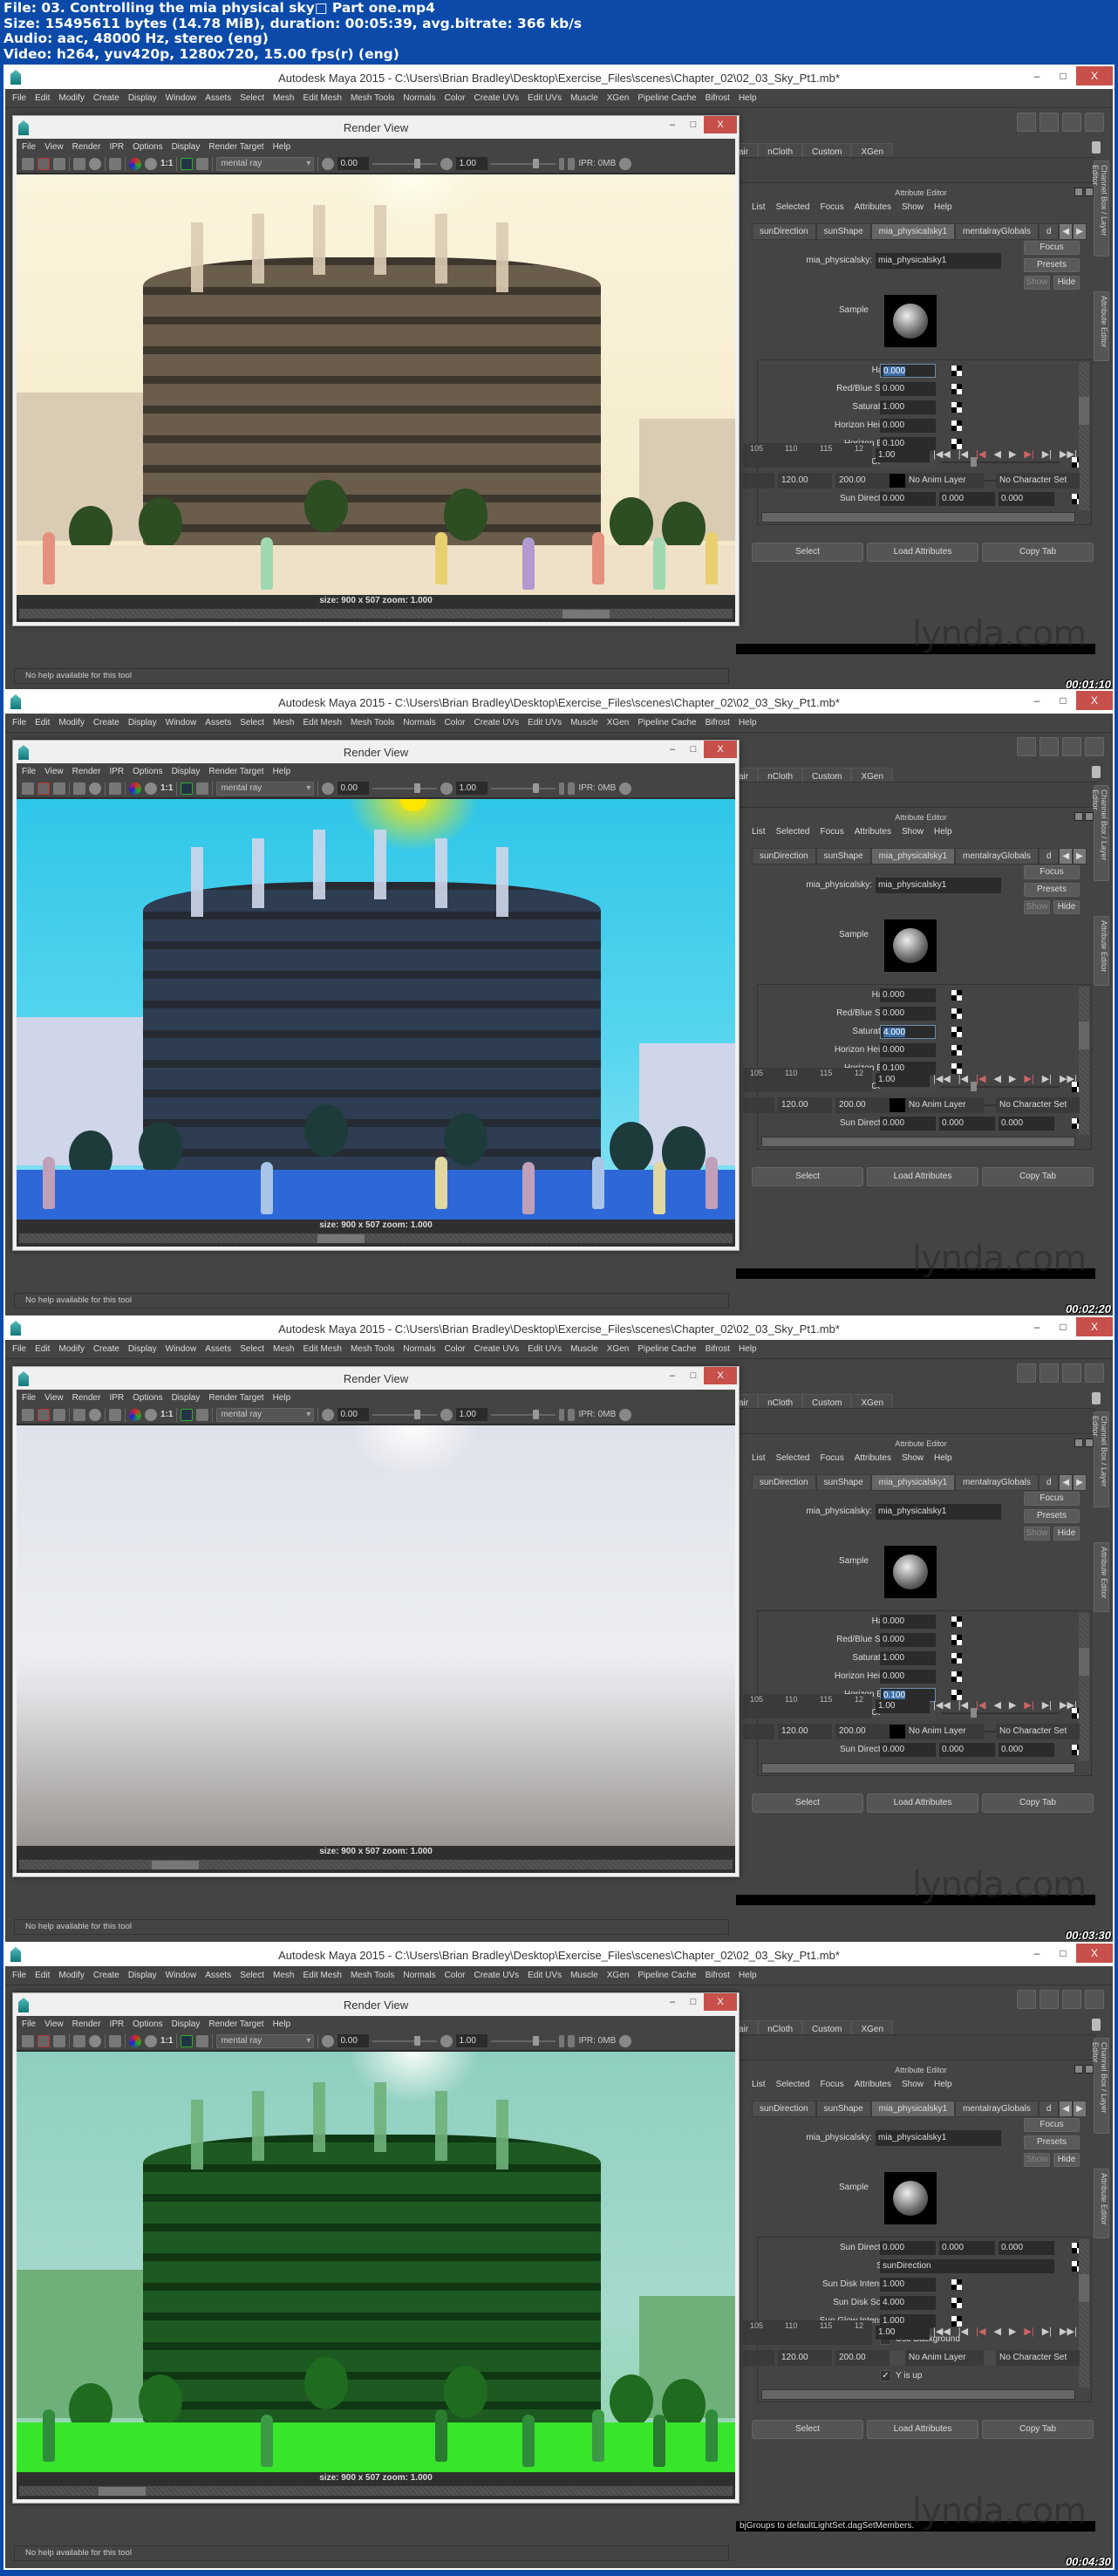  Describe the element at coordinates (943, 207) in the screenshot. I see `ae-menu-help: Help` at that location.